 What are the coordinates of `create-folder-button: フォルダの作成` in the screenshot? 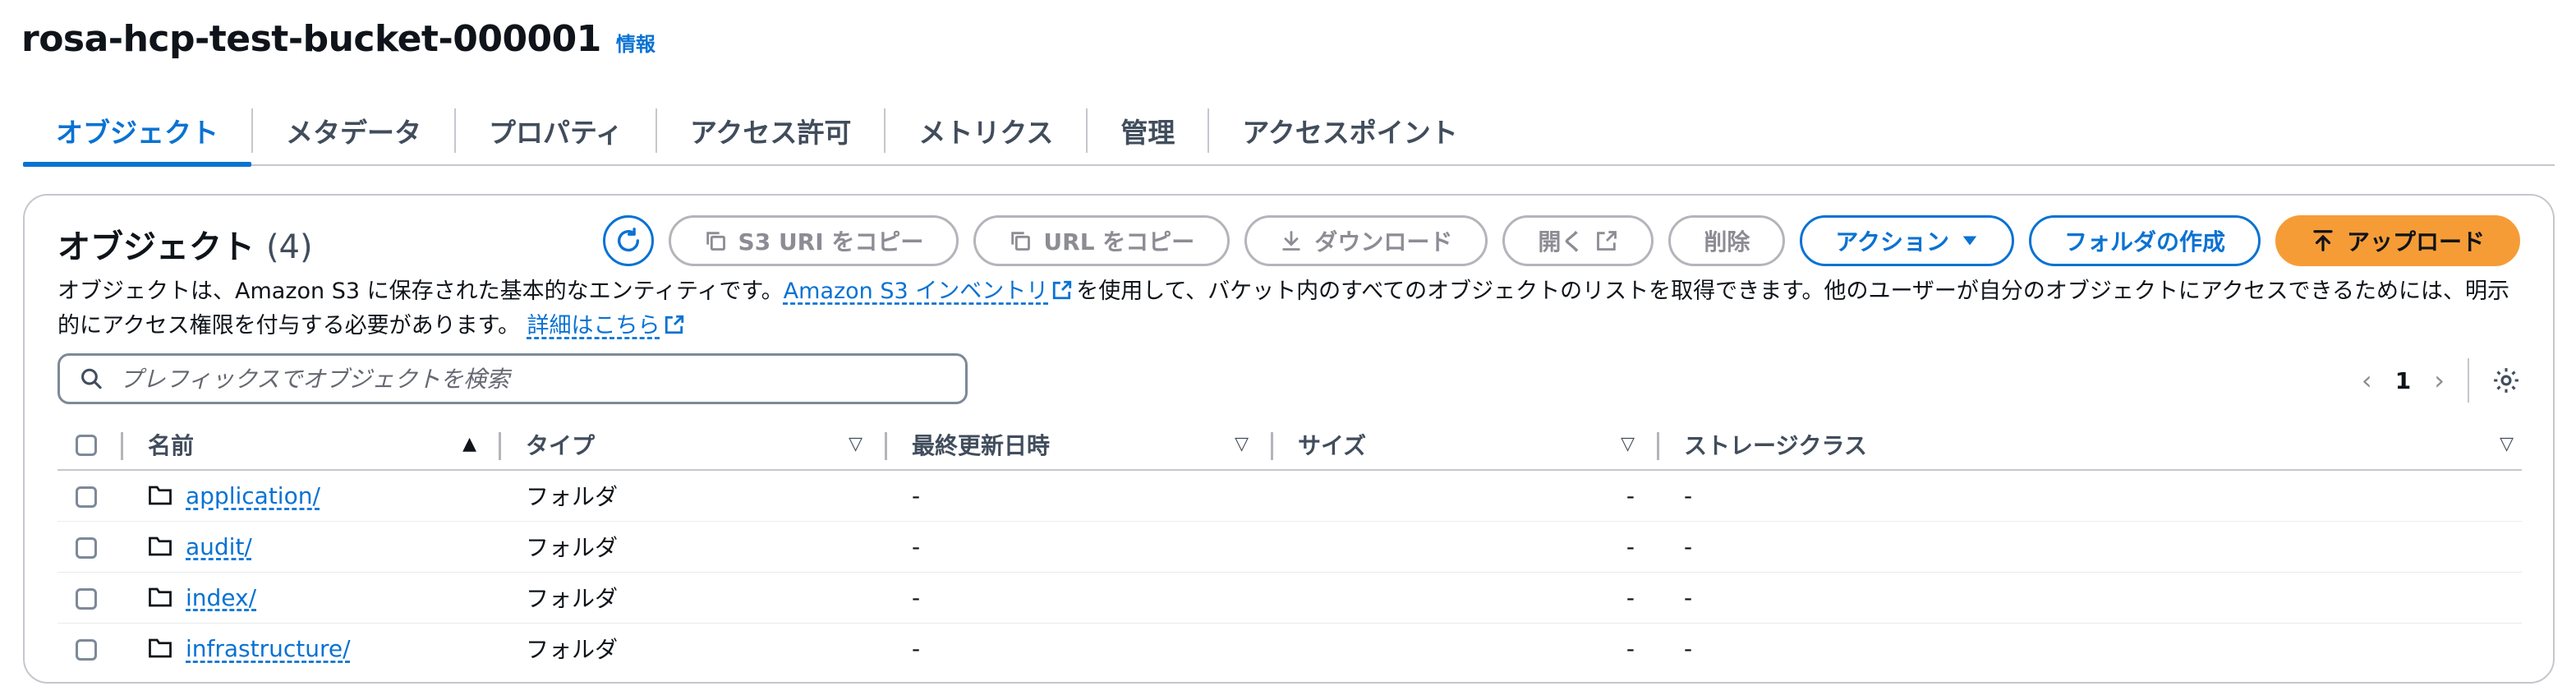 It's located at (2144, 240).